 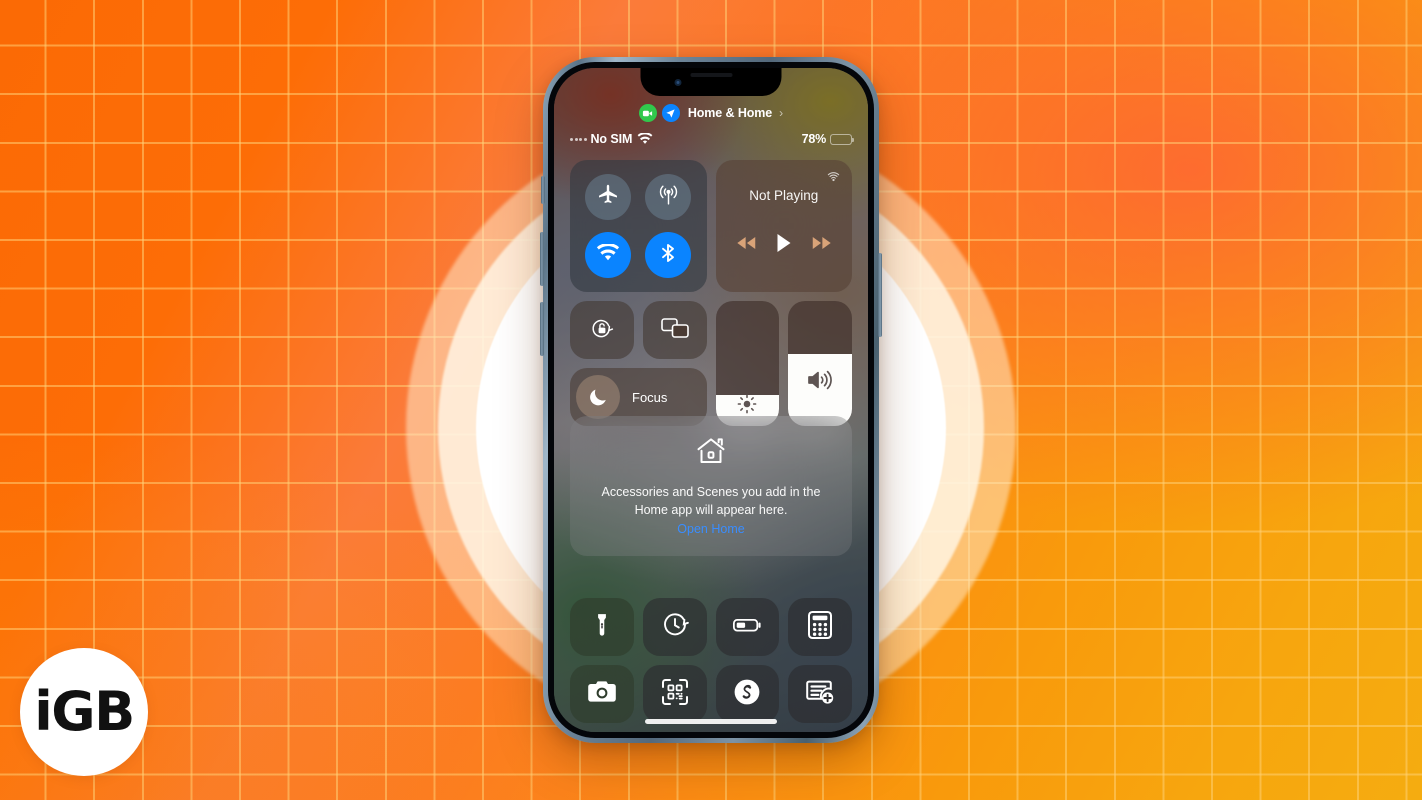 I want to click on rotation-lock-icon, so click(x=602, y=330).